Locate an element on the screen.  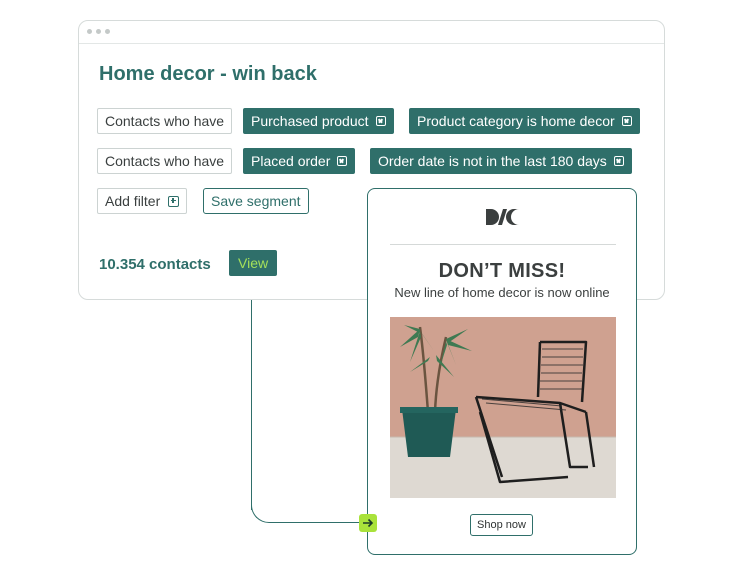
view-button: View is located at coordinates (253, 263).